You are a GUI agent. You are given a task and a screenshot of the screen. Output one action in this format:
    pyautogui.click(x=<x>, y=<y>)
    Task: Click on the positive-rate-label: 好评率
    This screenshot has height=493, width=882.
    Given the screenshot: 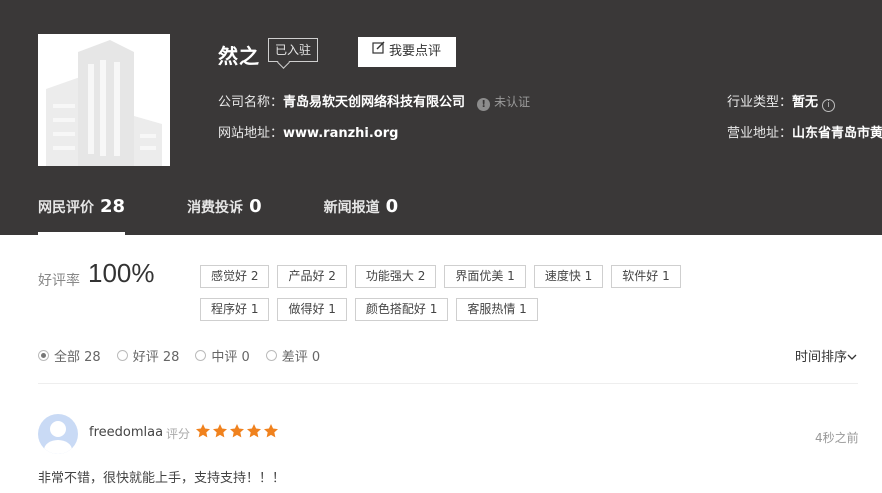 What is the action you would take?
    pyautogui.click(x=59, y=281)
    